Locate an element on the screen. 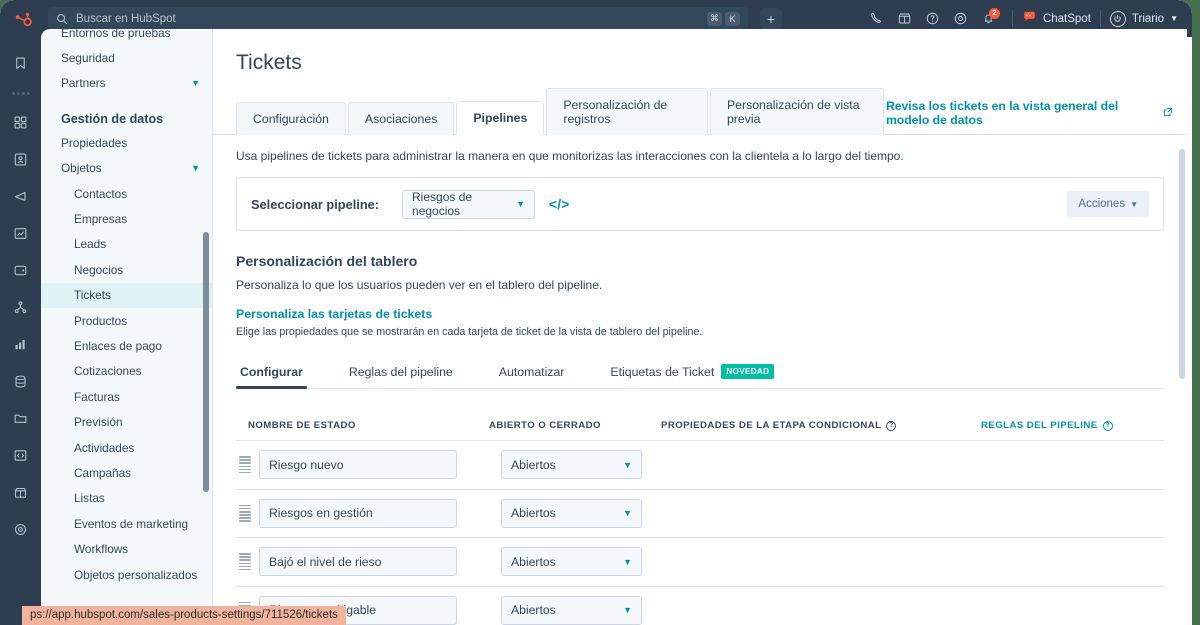 This screenshot has height=625, width=1200. stage-name-input: Riesgo nuevo is located at coordinates (358, 465).